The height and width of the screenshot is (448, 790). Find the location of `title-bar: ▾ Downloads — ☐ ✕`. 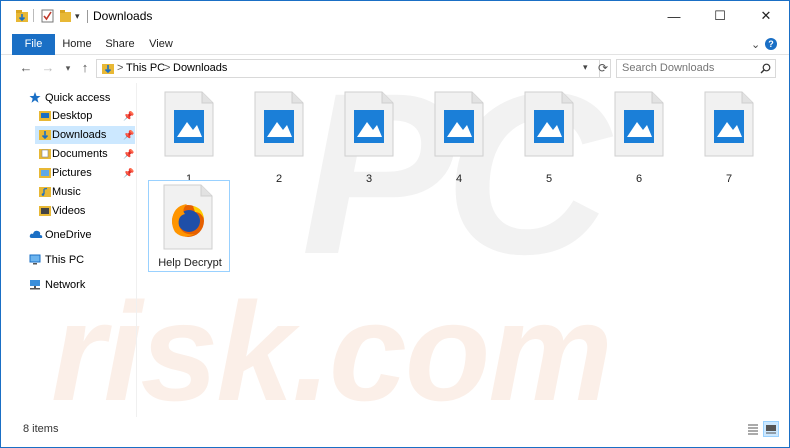

title-bar: ▾ Downloads — ☐ ✕ is located at coordinates (395, 16).